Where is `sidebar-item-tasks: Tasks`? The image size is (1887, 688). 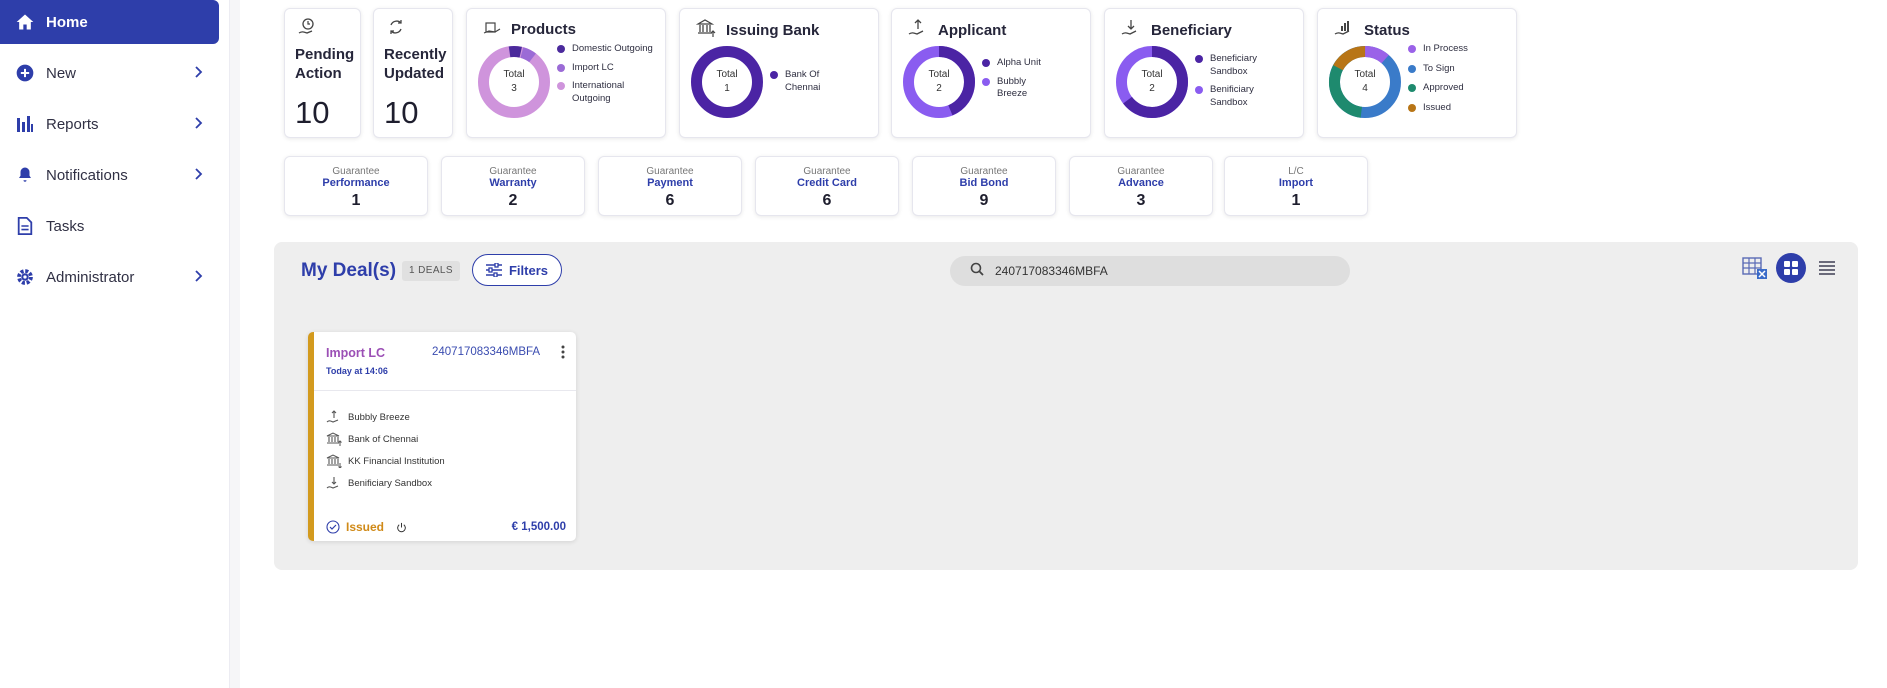 sidebar-item-tasks: Tasks is located at coordinates (109, 226).